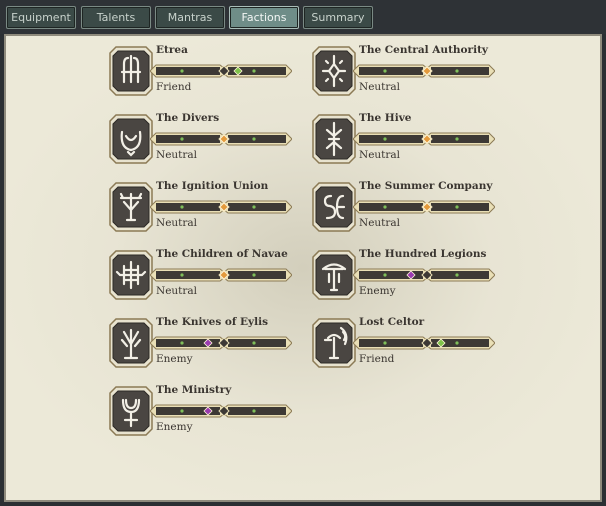 This screenshot has width=606, height=506. What do you see at coordinates (172, 50) in the screenshot?
I see `faction-name: Etrea` at bounding box center [172, 50].